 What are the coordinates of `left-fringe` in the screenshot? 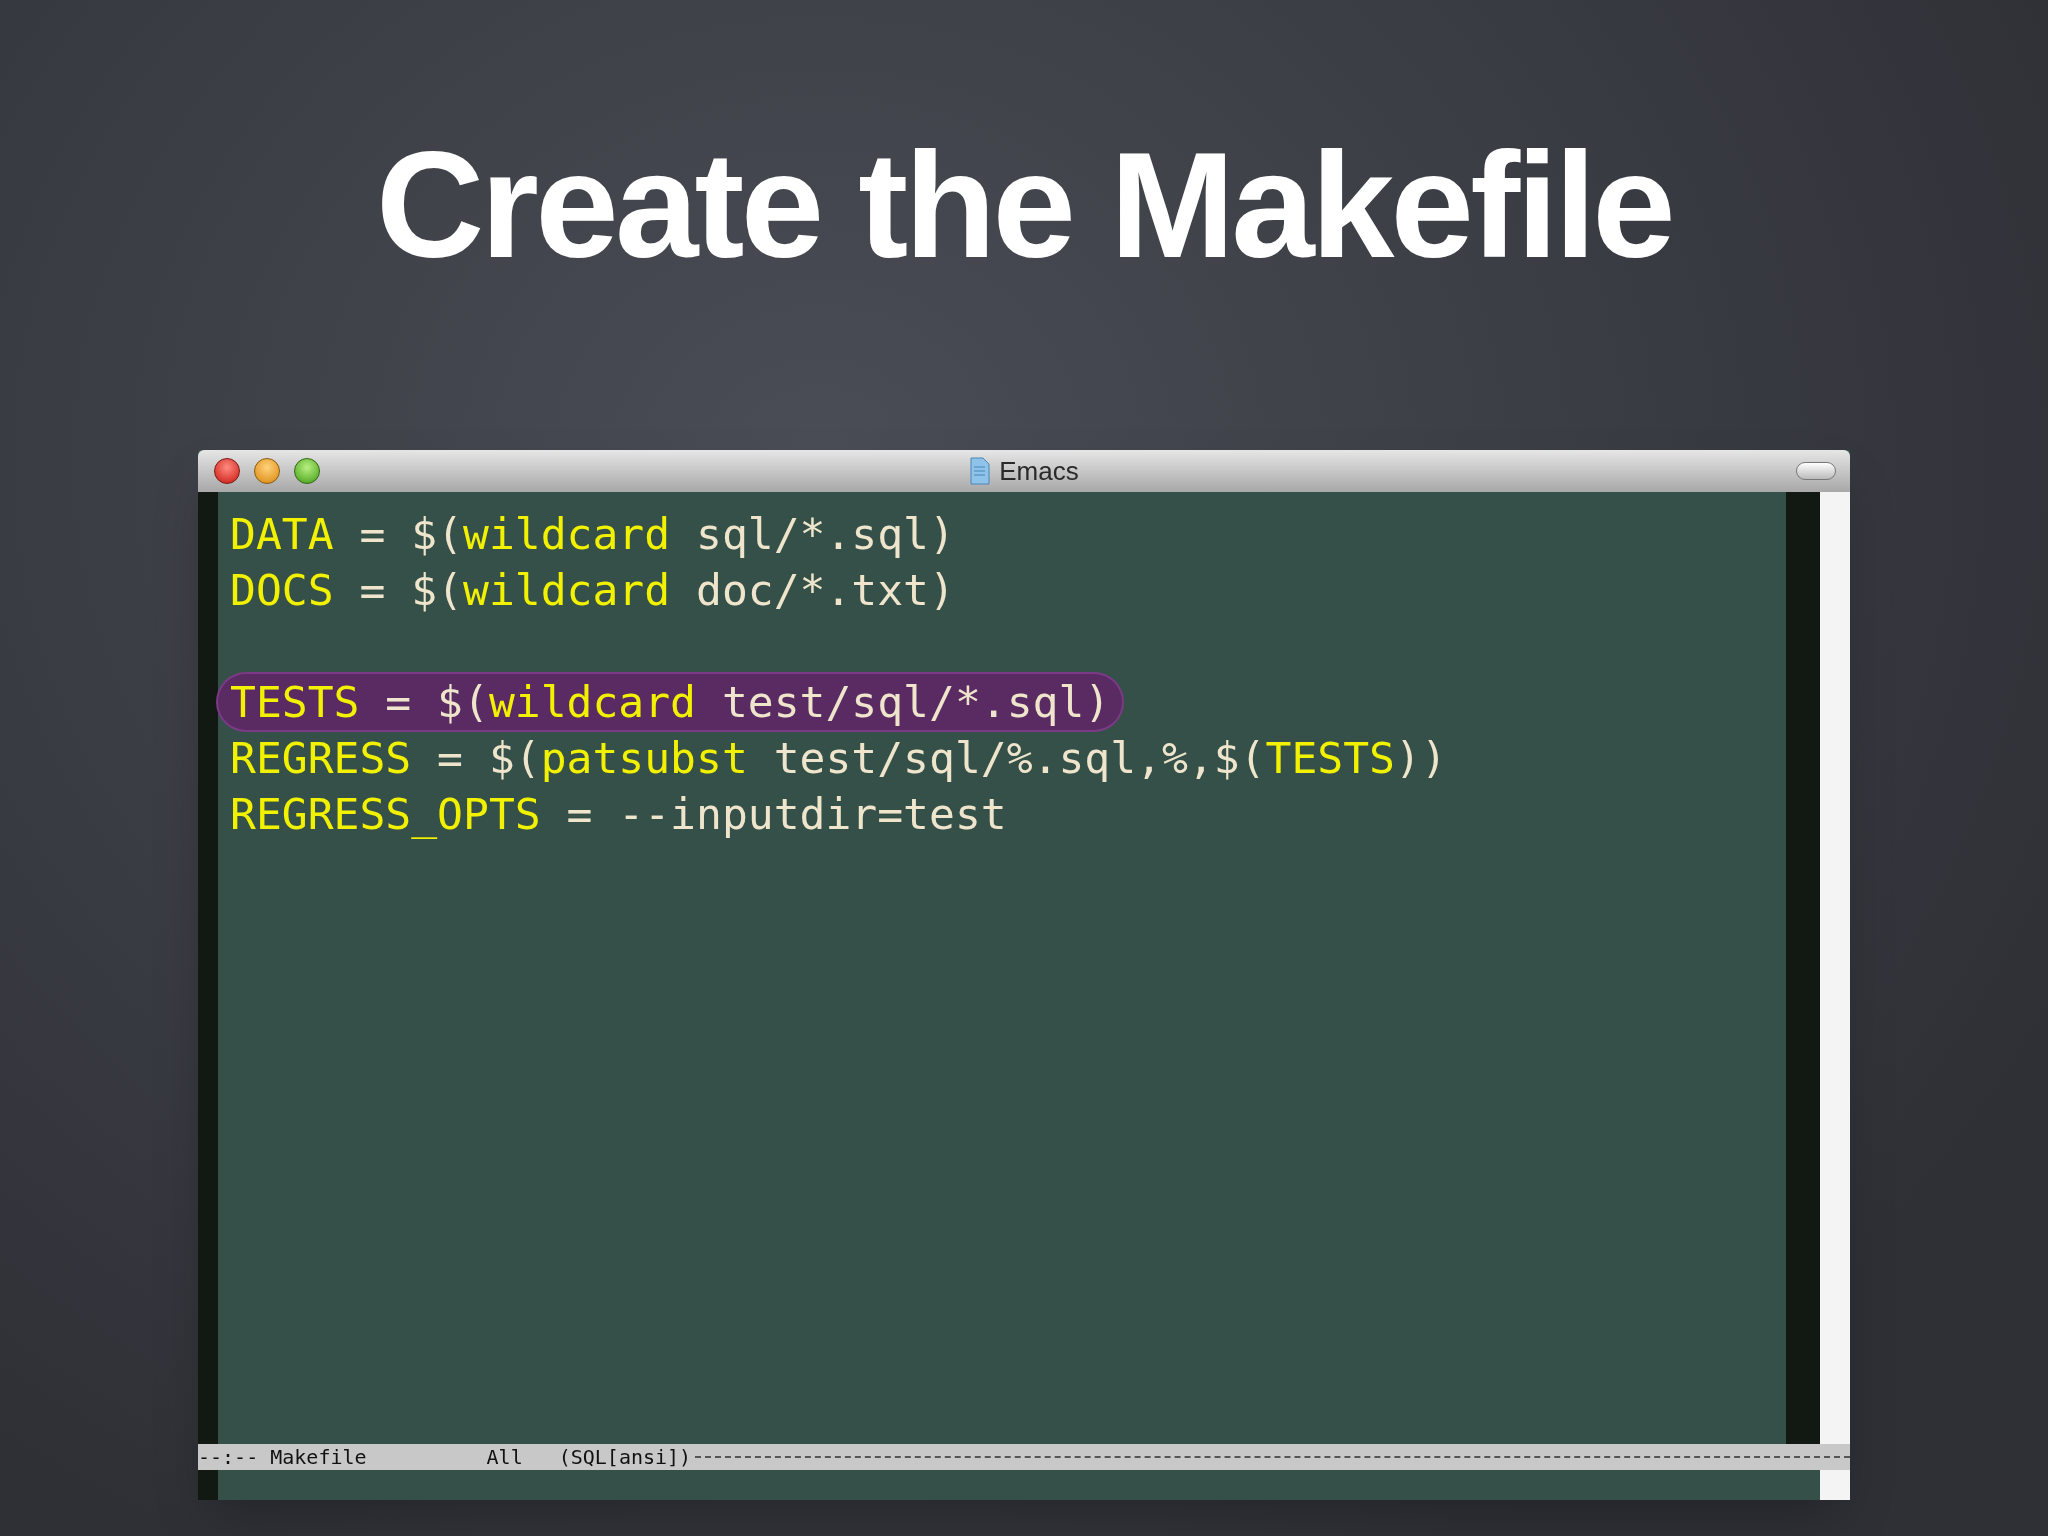 It's located at (208, 1485).